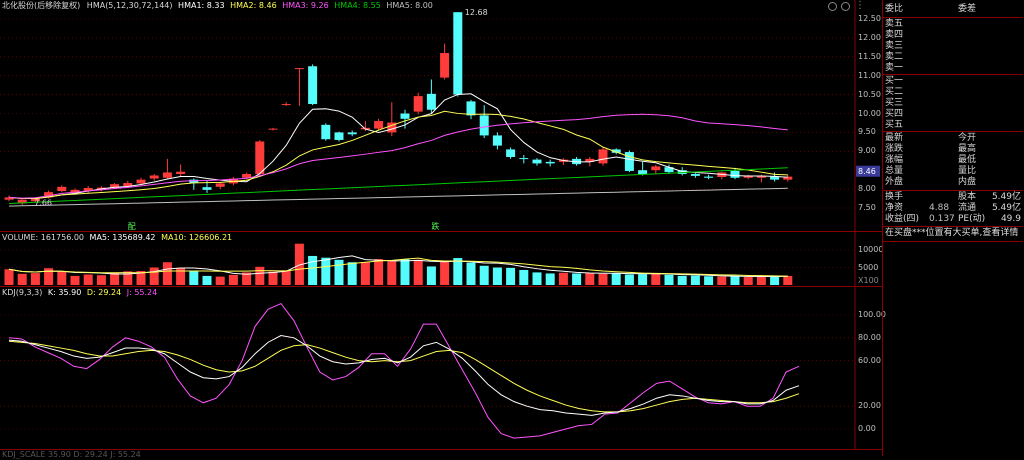 The height and width of the screenshot is (460, 1024). Describe the element at coordinates (894, 103) in the screenshot. I see `buy-level-3-label: 买三` at that location.